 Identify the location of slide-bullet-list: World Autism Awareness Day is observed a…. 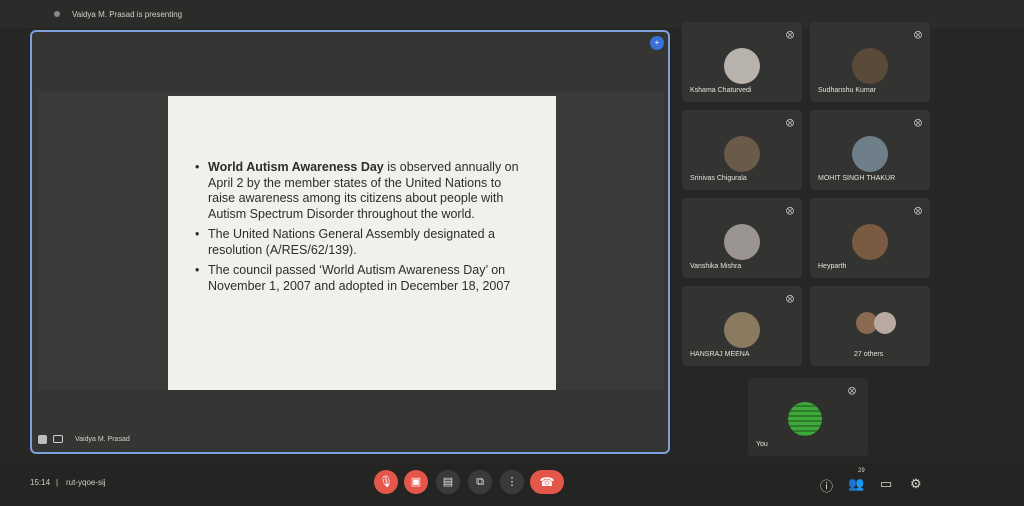
(362, 227).